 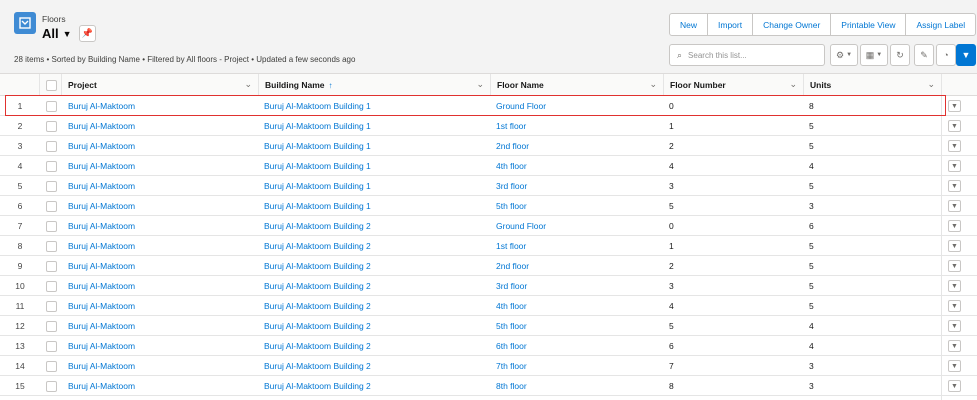 What do you see at coordinates (375, 85) in the screenshot?
I see `column-header-building-name: Building Name ↑ ⌄` at bounding box center [375, 85].